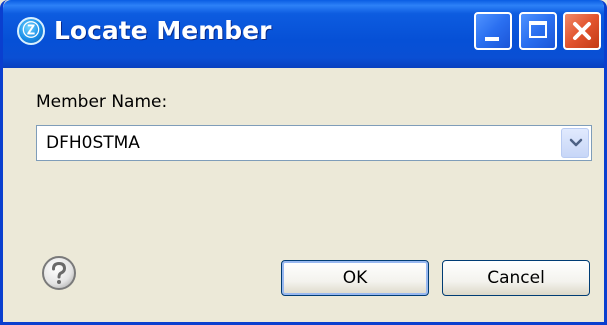 This screenshot has width=607, height=325. Describe the element at coordinates (102, 102) in the screenshot. I see `member-name-label: Member Name:` at that location.